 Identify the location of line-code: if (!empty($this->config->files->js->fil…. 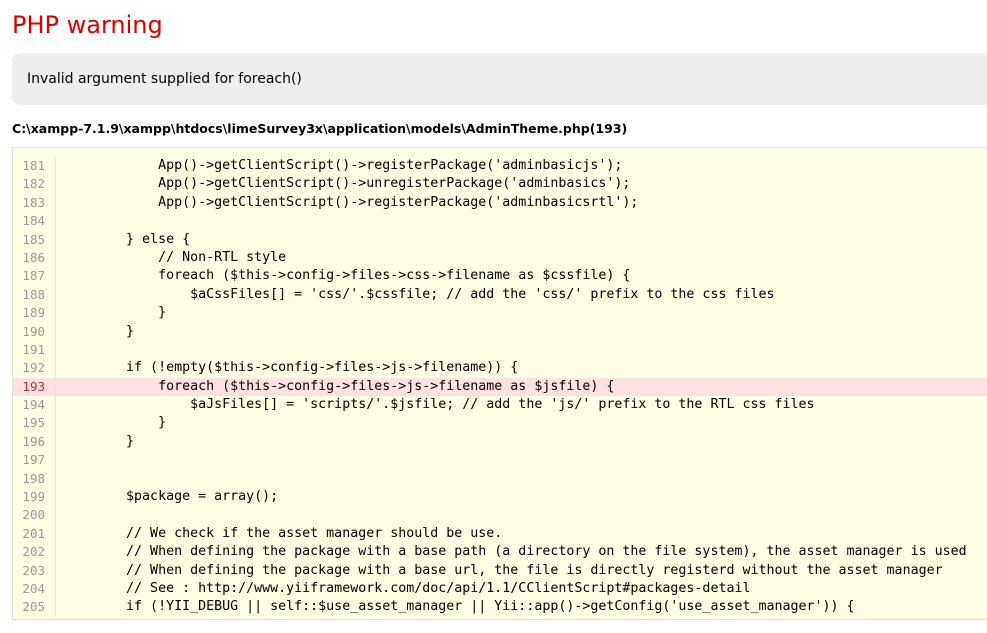
(290, 368).